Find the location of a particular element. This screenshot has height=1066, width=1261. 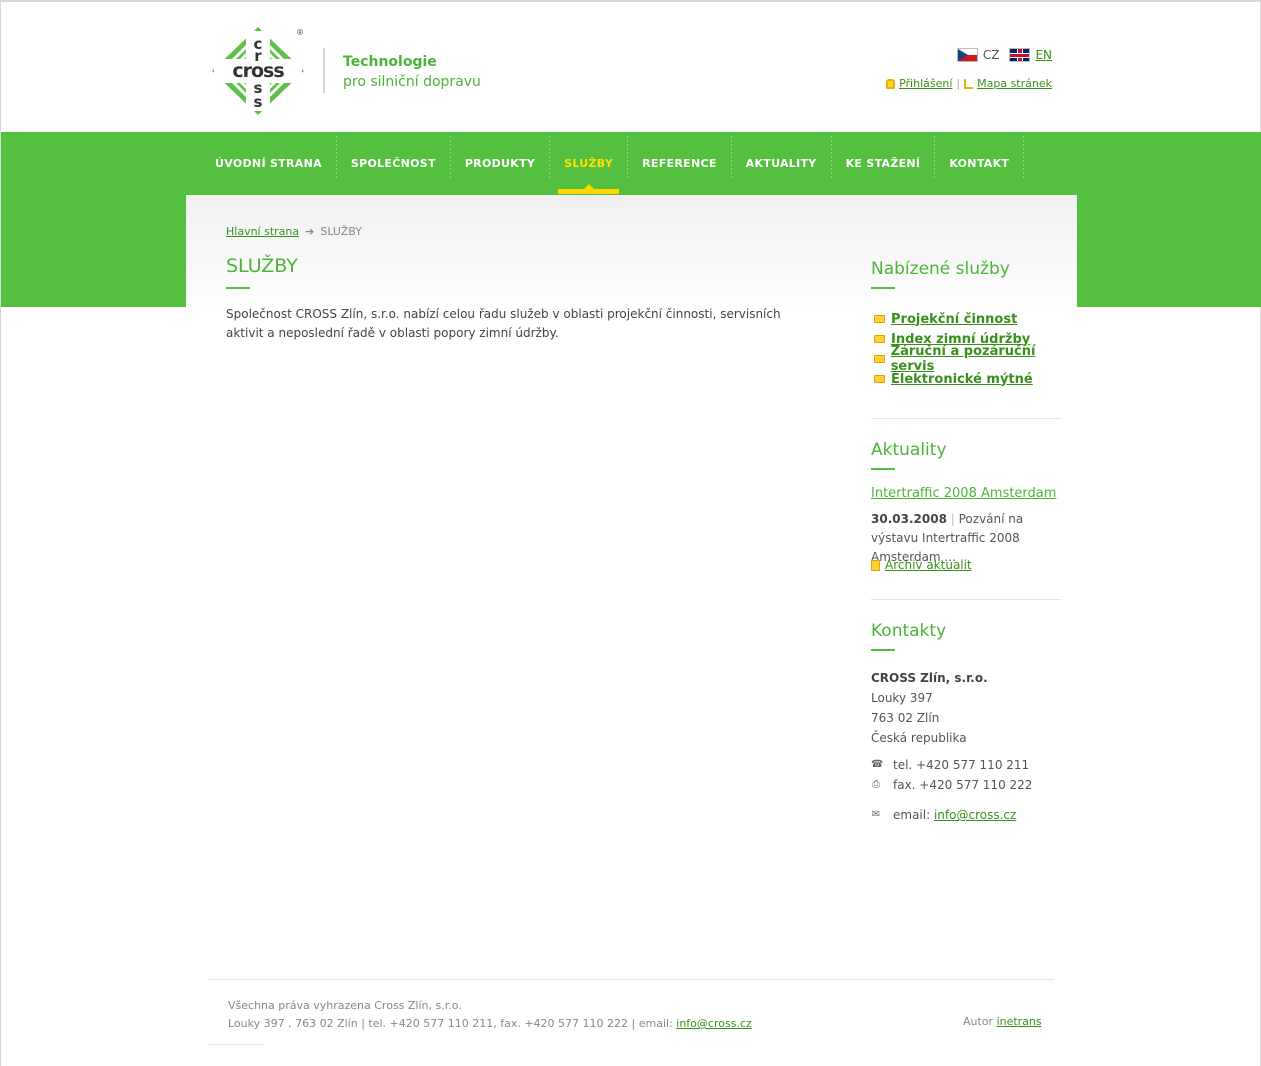

mail-icon: ✉ is located at coordinates (876, 814).